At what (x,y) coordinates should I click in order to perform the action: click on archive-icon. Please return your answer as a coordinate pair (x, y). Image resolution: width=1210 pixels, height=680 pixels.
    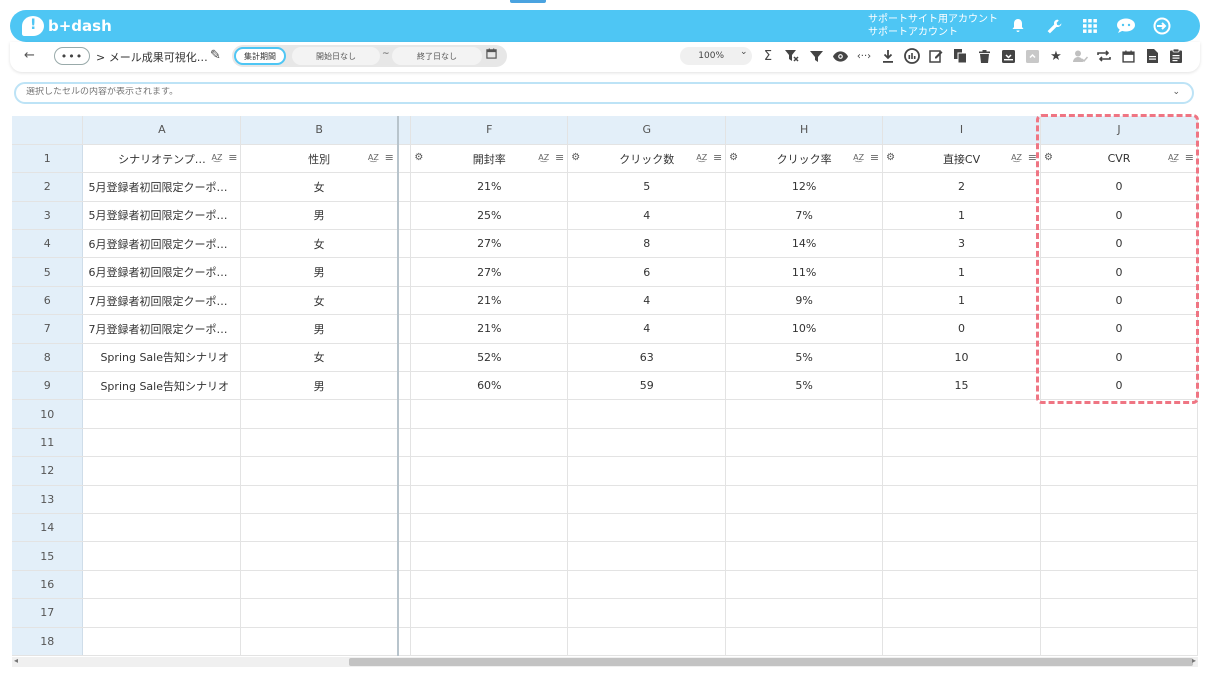
    Looking at the image, I should click on (1008, 56).